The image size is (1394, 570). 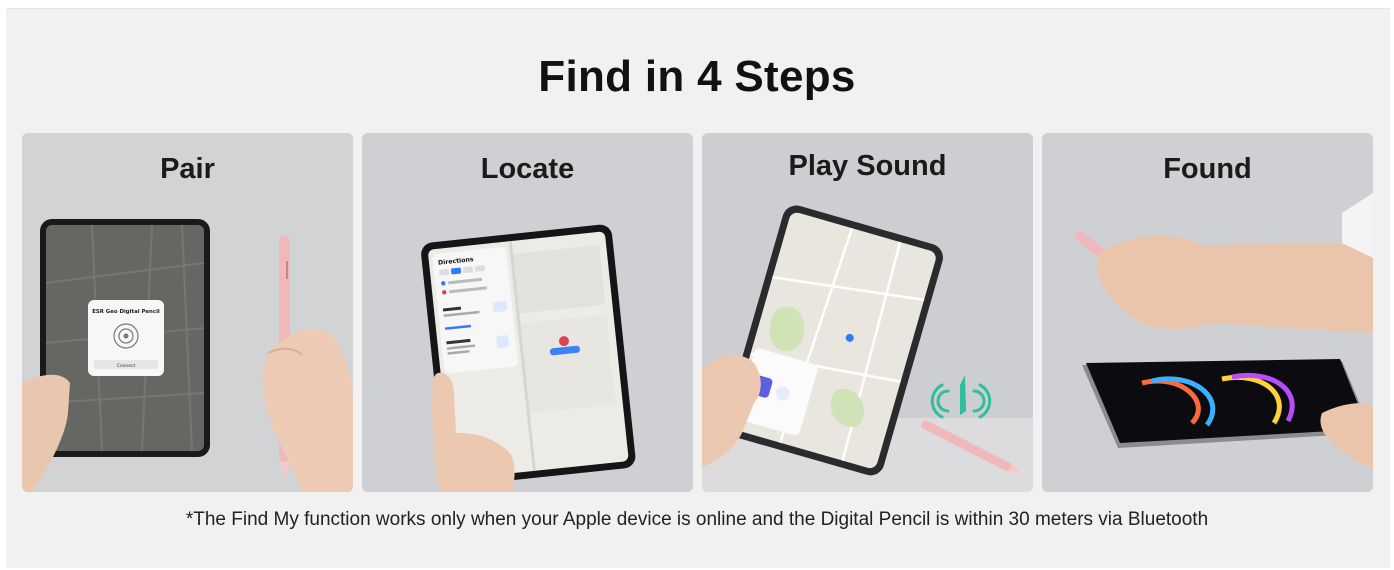 I want to click on play-sound-illustration, so click(x=867, y=312).